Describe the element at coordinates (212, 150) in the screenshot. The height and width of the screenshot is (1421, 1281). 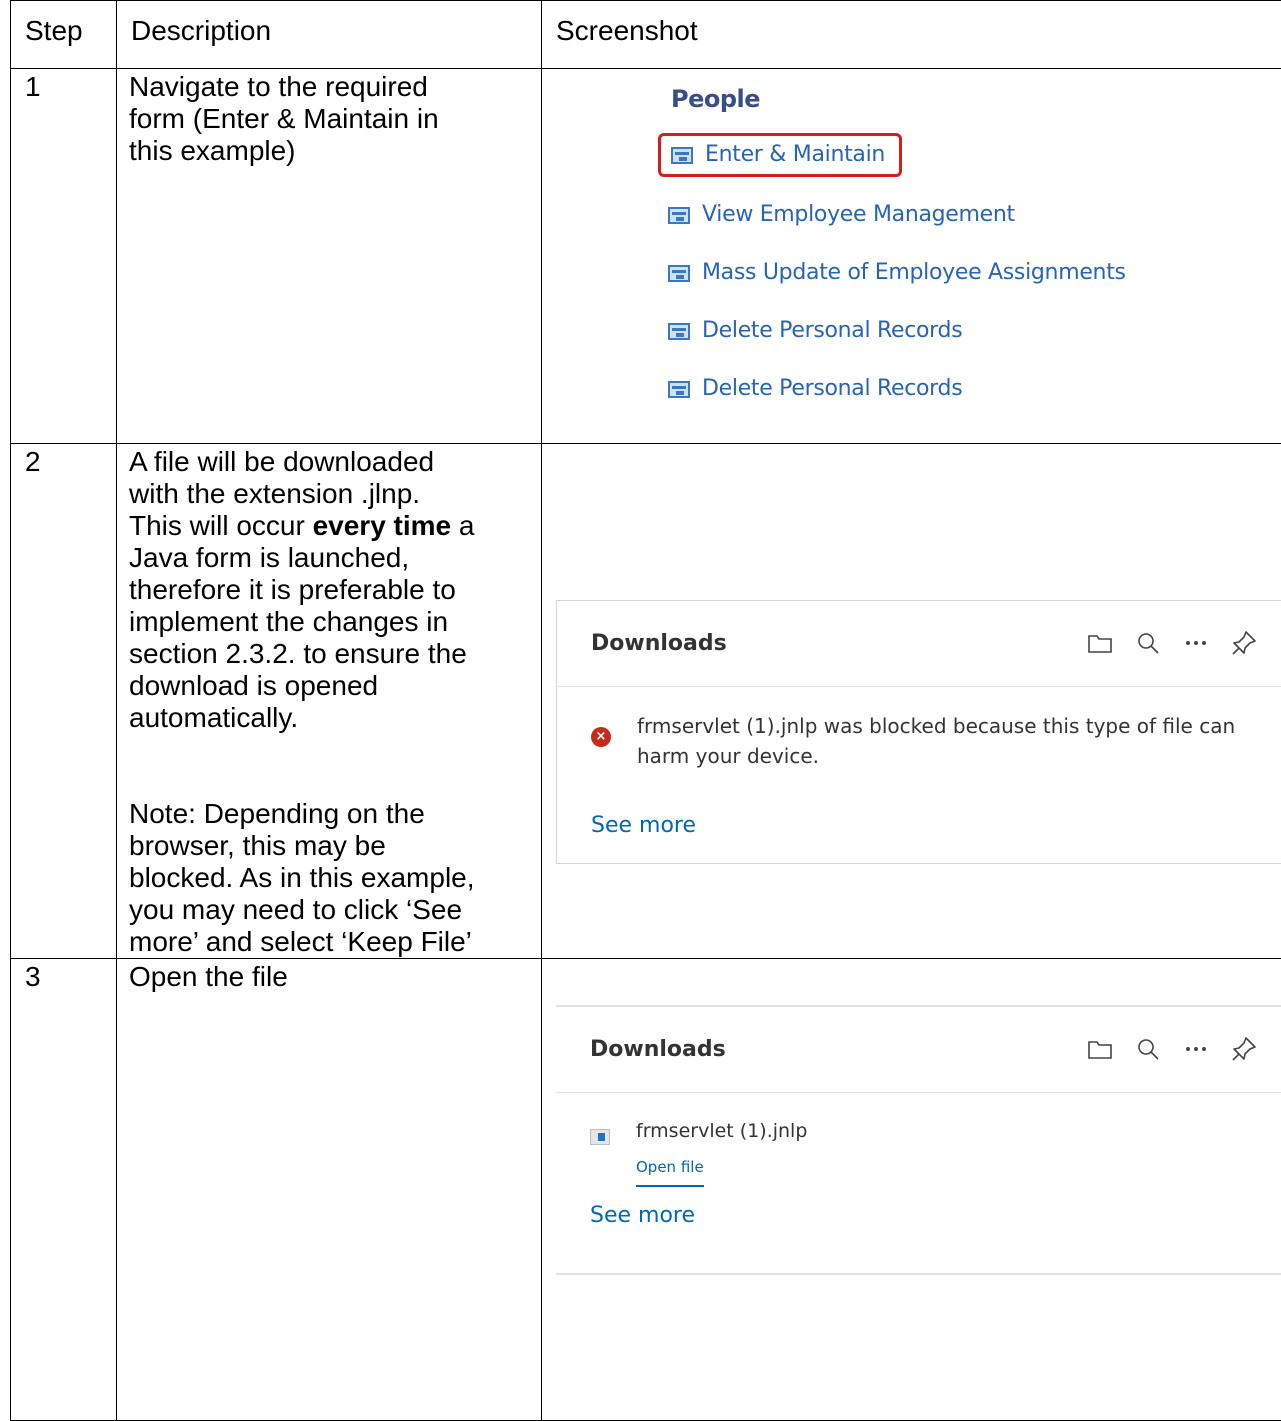
I see `description-line: this example)` at that location.